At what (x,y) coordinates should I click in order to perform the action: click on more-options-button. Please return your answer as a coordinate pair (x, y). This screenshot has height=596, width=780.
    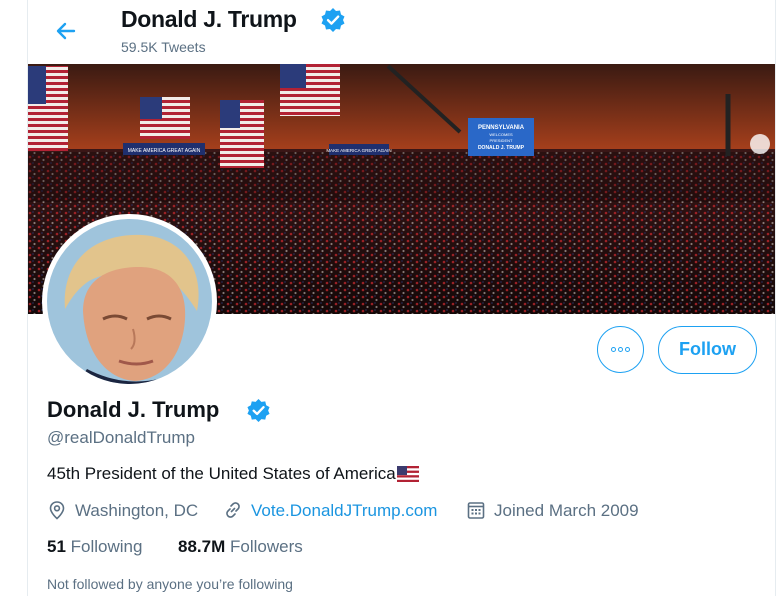
    Looking at the image, I should click on (620, 349).